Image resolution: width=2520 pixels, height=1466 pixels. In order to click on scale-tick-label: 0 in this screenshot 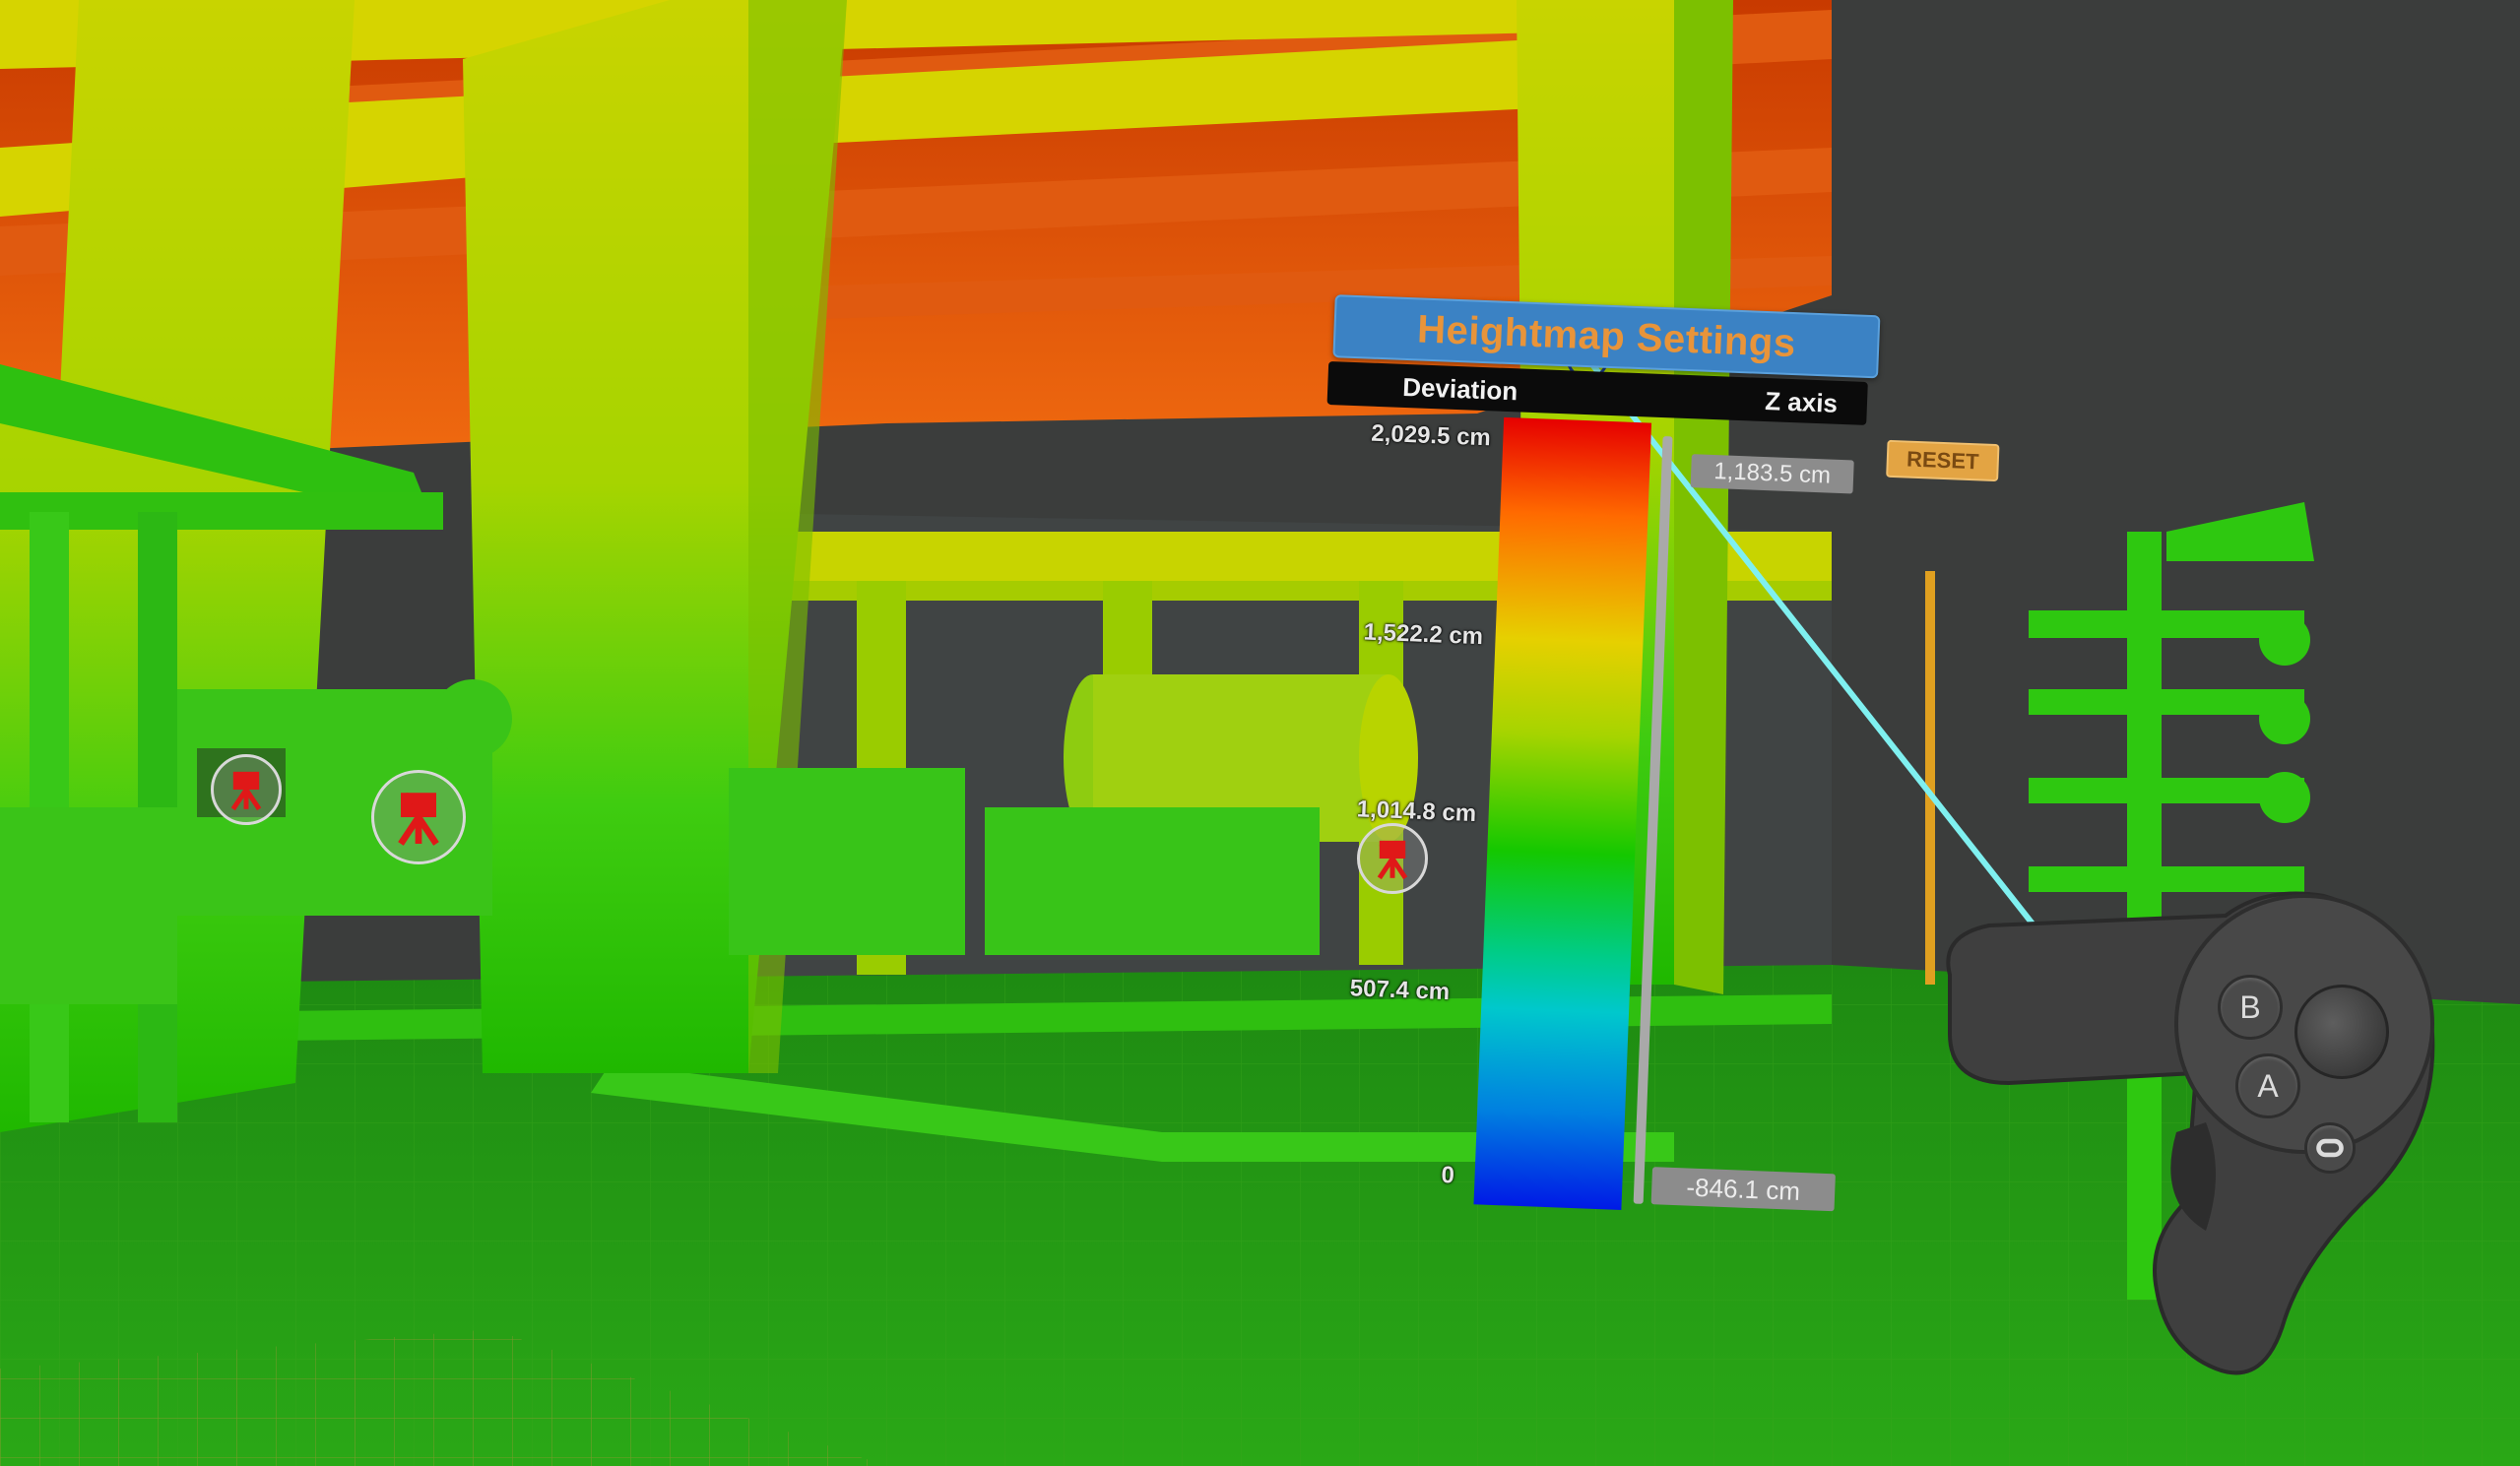, I will do `click(1448, 1175)`.